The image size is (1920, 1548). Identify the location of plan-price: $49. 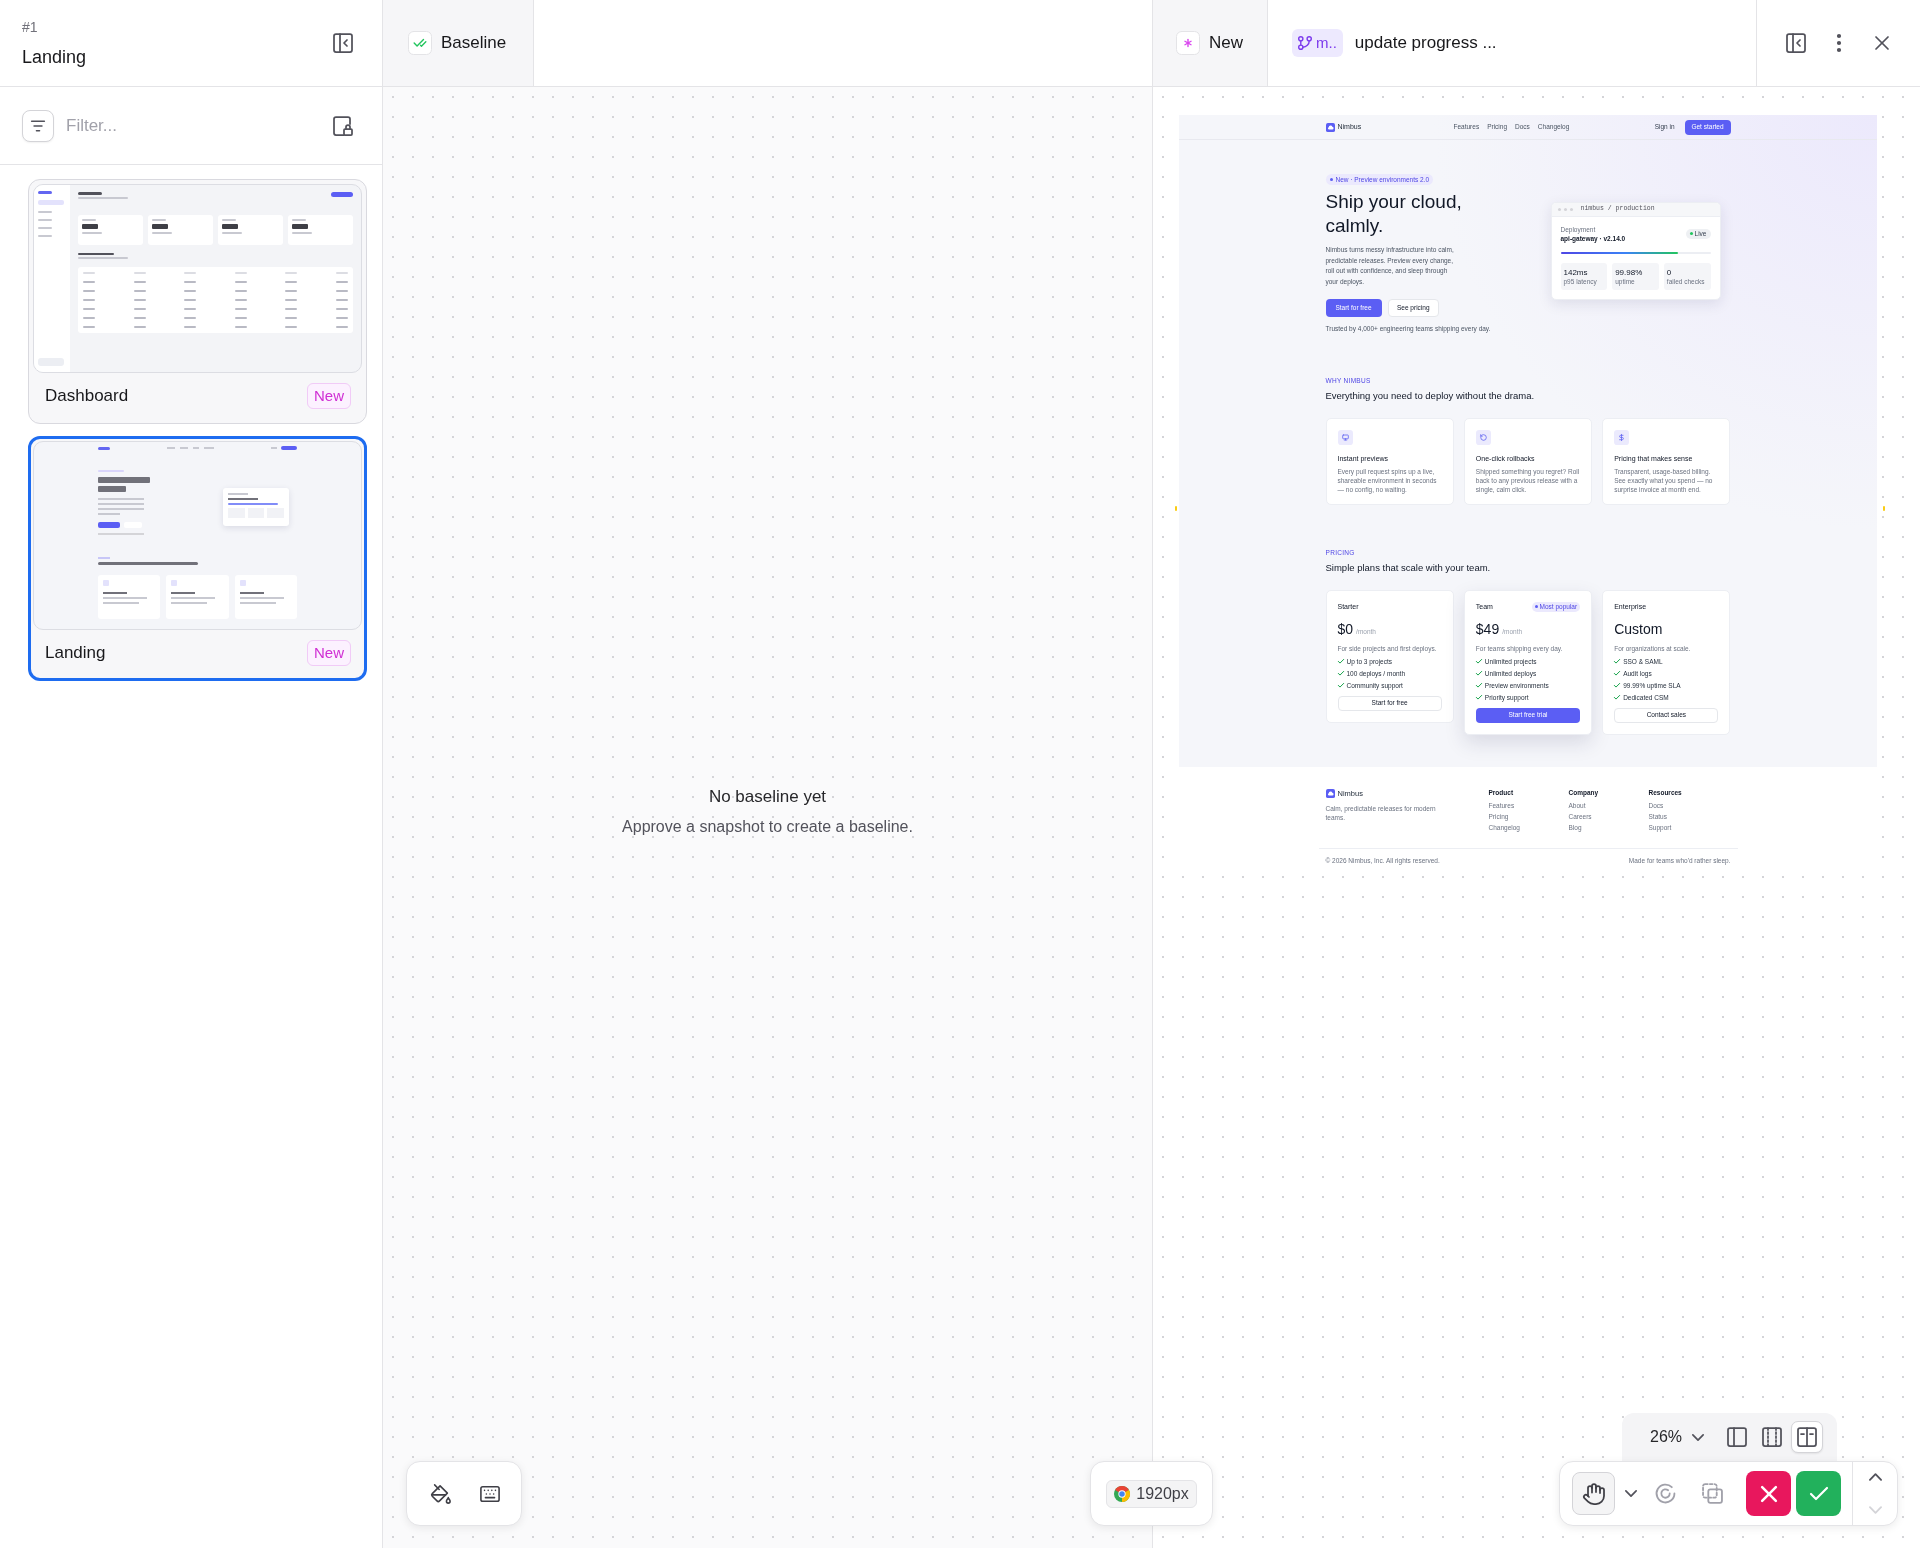
(1487, 628).